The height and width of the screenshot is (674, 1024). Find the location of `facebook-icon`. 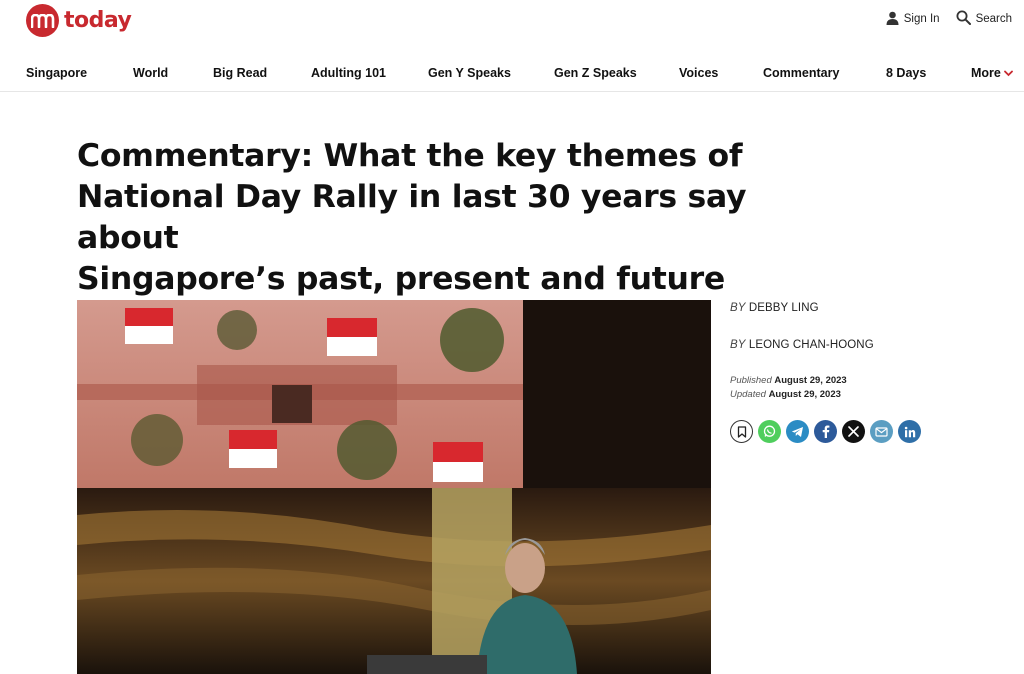

facebook-icon is located at coordinates (825, 431).